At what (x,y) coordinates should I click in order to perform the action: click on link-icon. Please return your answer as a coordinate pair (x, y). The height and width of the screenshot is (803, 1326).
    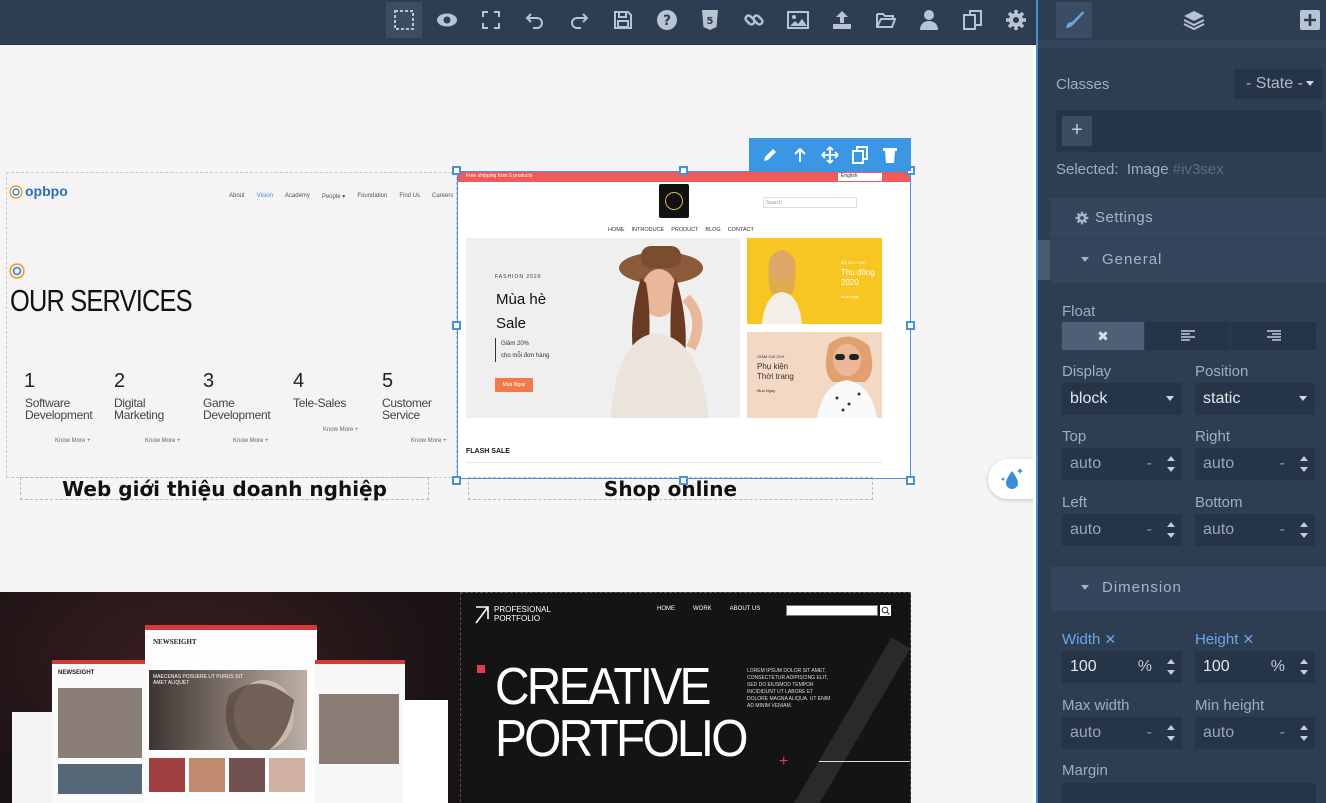
    Looking at the image, I should click on (754, 20).